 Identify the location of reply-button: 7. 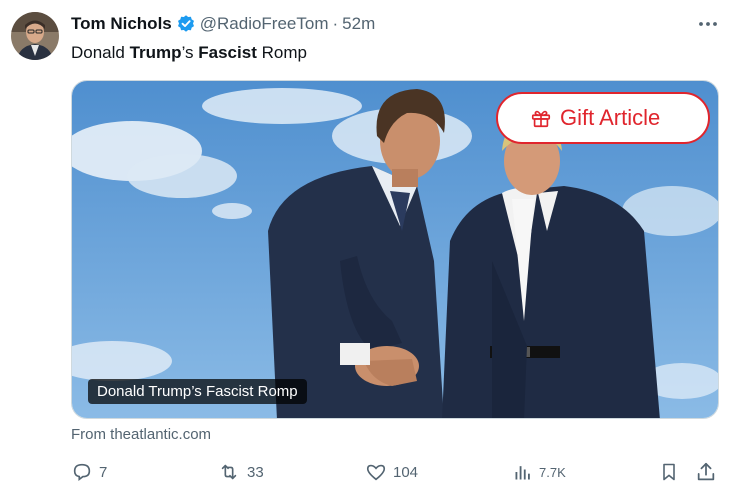
(89, 472).